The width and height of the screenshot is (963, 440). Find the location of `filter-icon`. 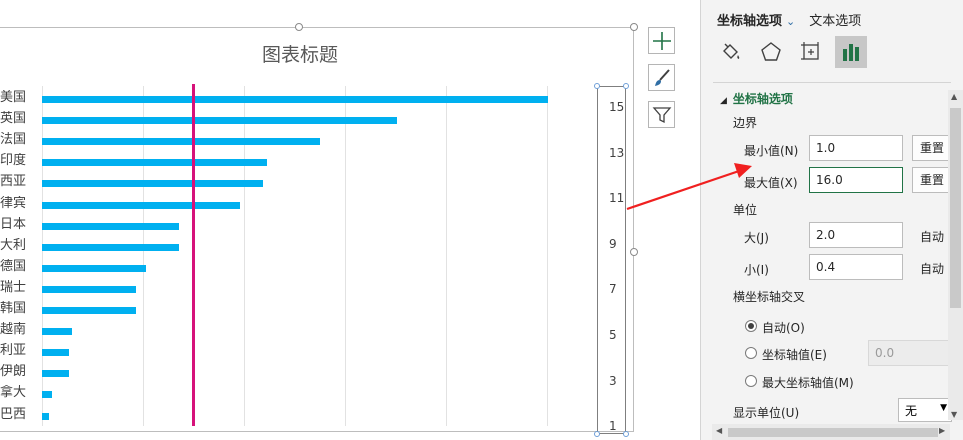

filter-icon is located at coordinates (661, 114).